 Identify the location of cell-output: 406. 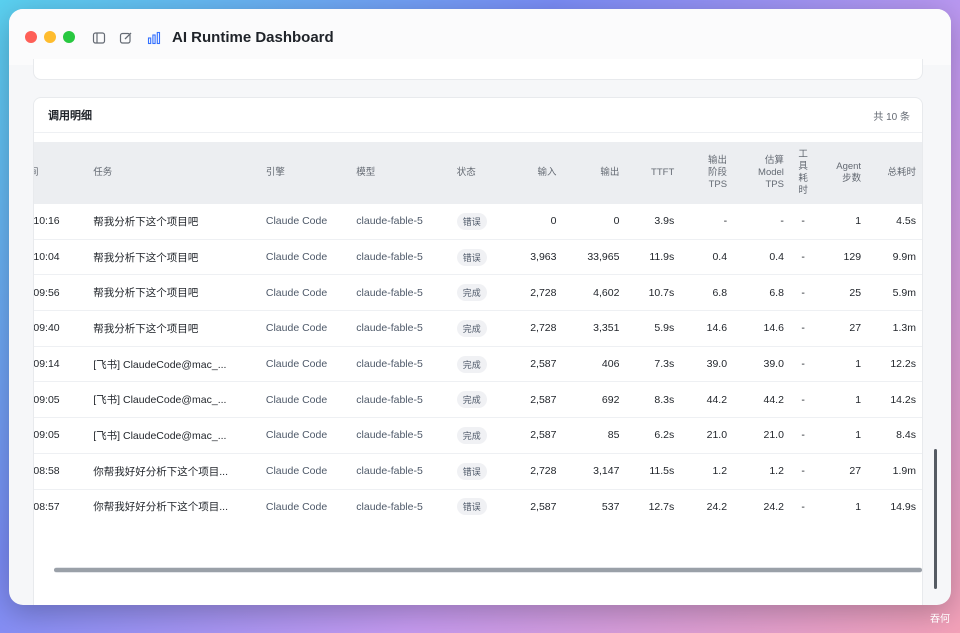
(594, 364).